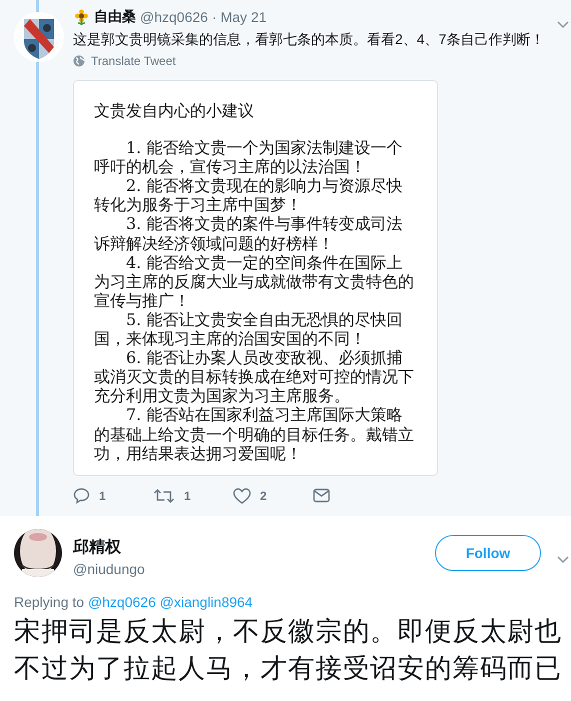 This screenshot has height=701, width=571. I want to click on replying-to: Replying to @hzq0626 @xianglin8964, so click(134, 602).